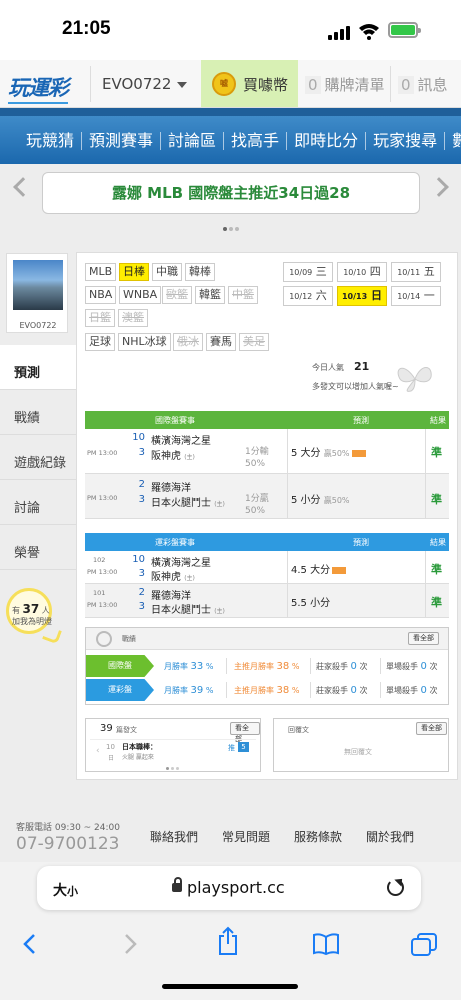  I want to click on buy-coin-button: 噓 買噱幣, so click(249, 83).